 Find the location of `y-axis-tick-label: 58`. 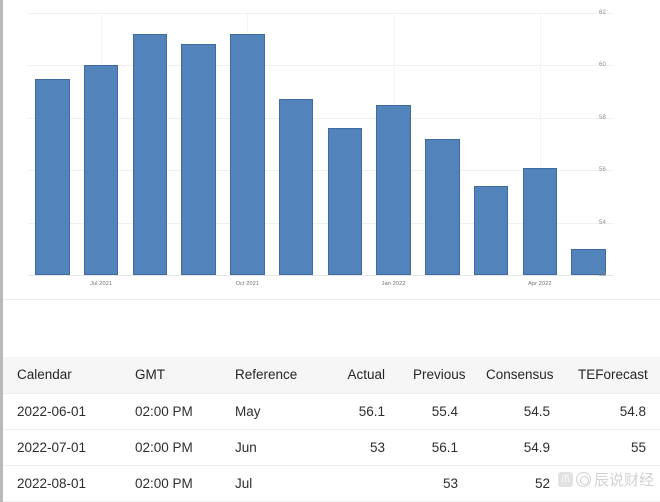

y-axis-tick-label: 58 is located at coordinates (603, 117).